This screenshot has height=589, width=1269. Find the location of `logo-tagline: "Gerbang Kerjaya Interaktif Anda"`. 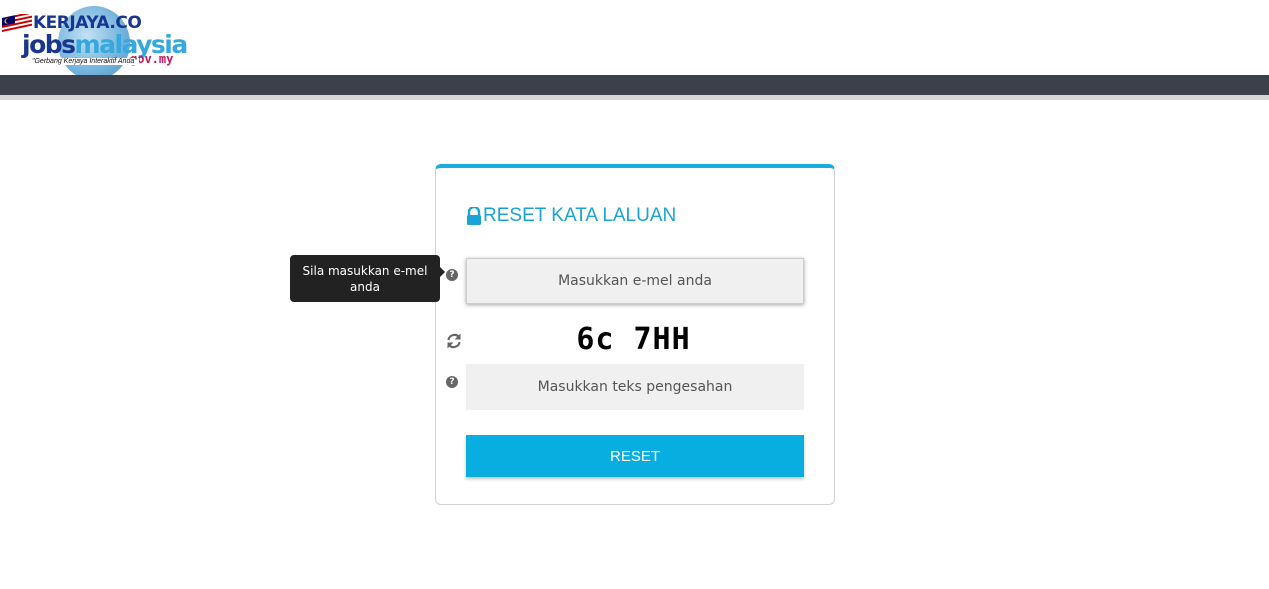

logo-tagline: "Gerbang Kerjaya Interaktif Anda" is located at coordinates (84, 61).